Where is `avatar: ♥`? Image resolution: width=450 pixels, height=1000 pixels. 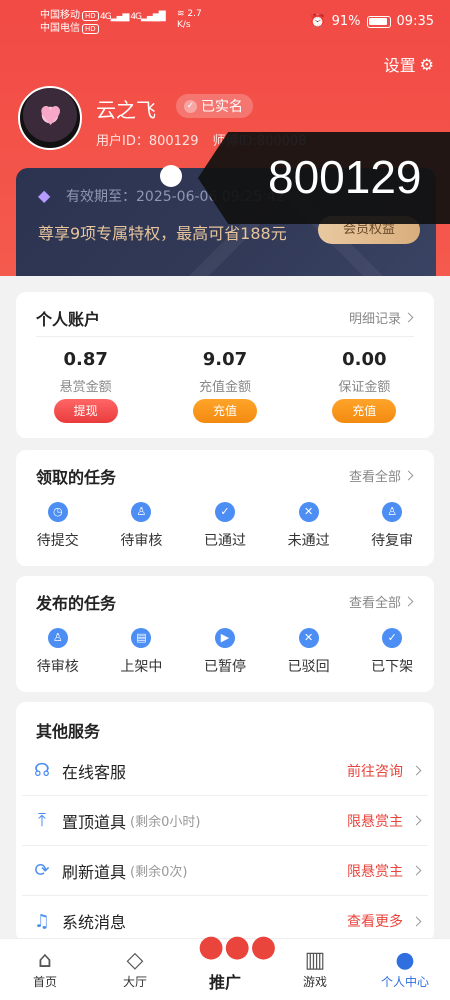 avatar: ♥ is located at coordinates (50, 118).